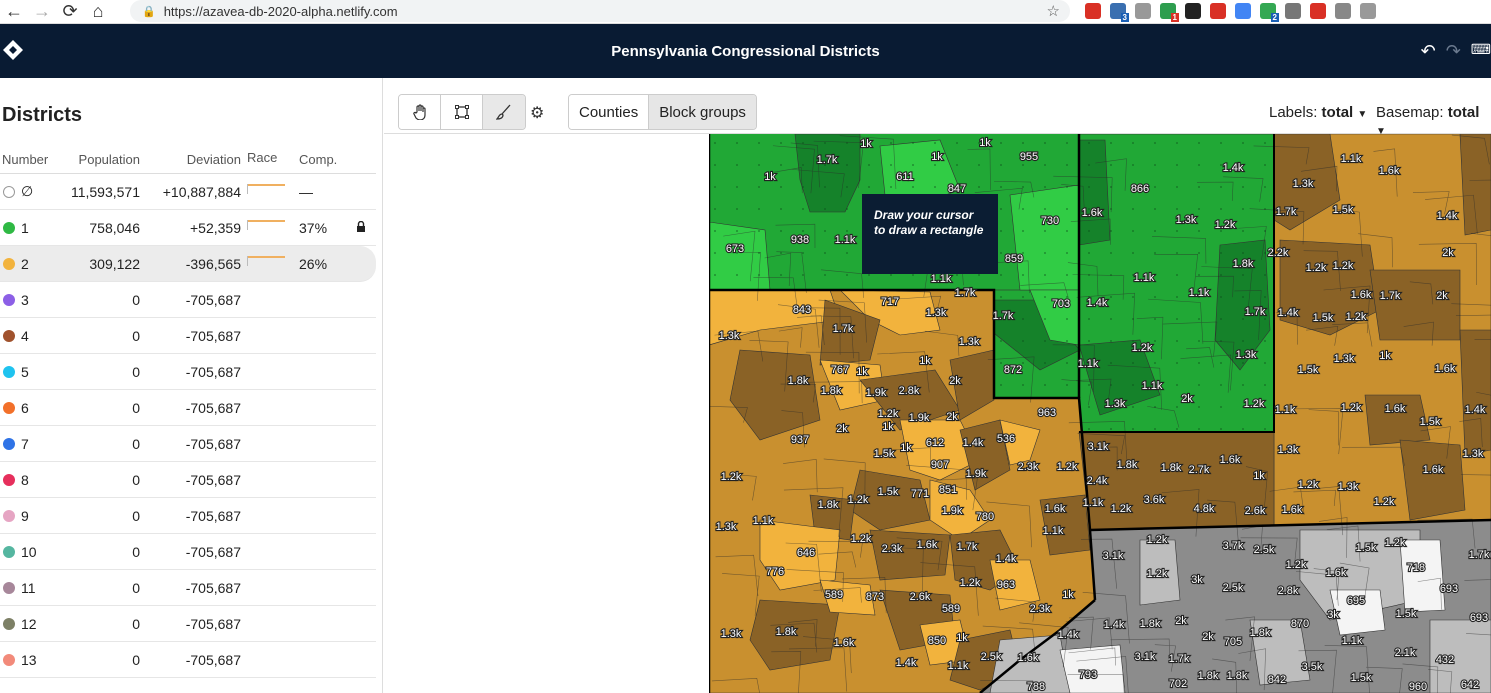  What do you see at coordinates (42, 12) in the screenshot?
I see `forward-icon: →` at bounding box center [42, 12].